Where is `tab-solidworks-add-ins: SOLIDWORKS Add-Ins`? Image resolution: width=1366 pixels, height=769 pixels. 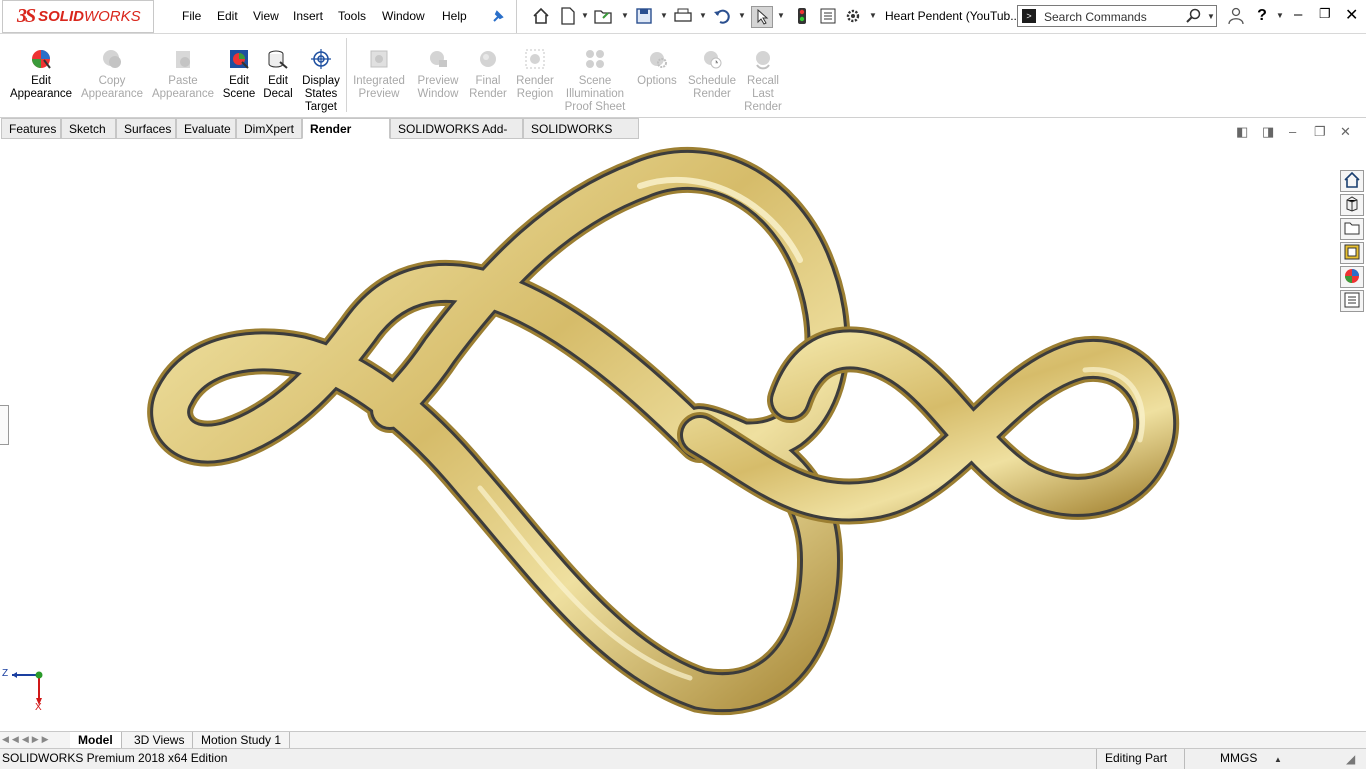
tab-solidworks-add-ins: SOLIDWORKS Add-Ins is located at coordinates (456, 137).